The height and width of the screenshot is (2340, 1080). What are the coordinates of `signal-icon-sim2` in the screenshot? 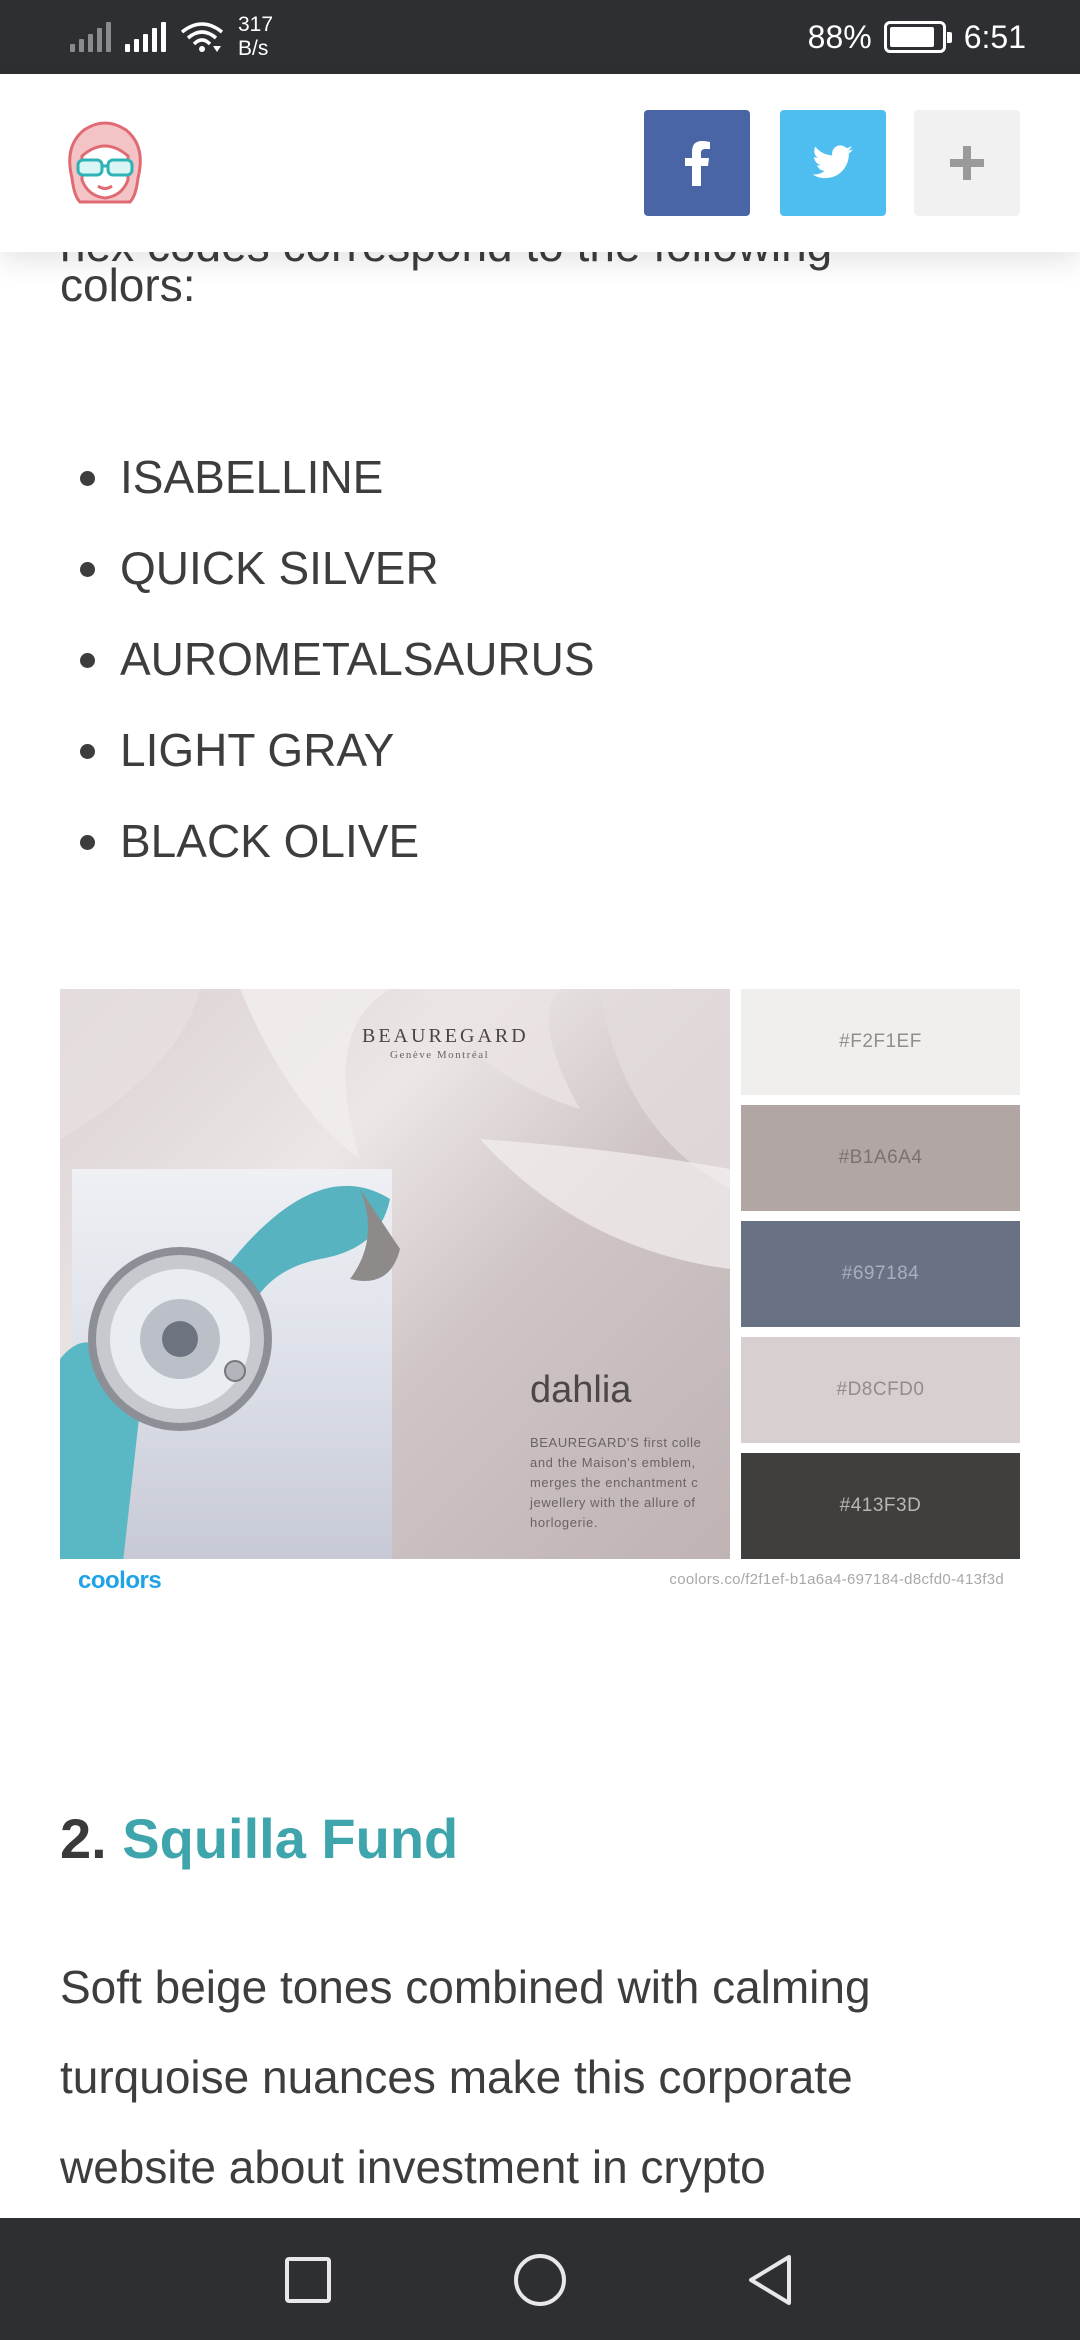 It's located at (145, 37).